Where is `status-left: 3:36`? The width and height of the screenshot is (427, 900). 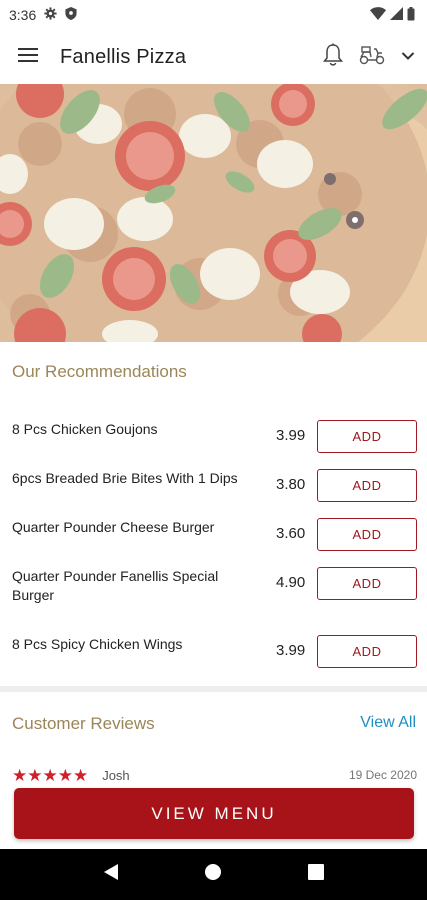 status-left: 3:36 is located at coordinates (43, 15).